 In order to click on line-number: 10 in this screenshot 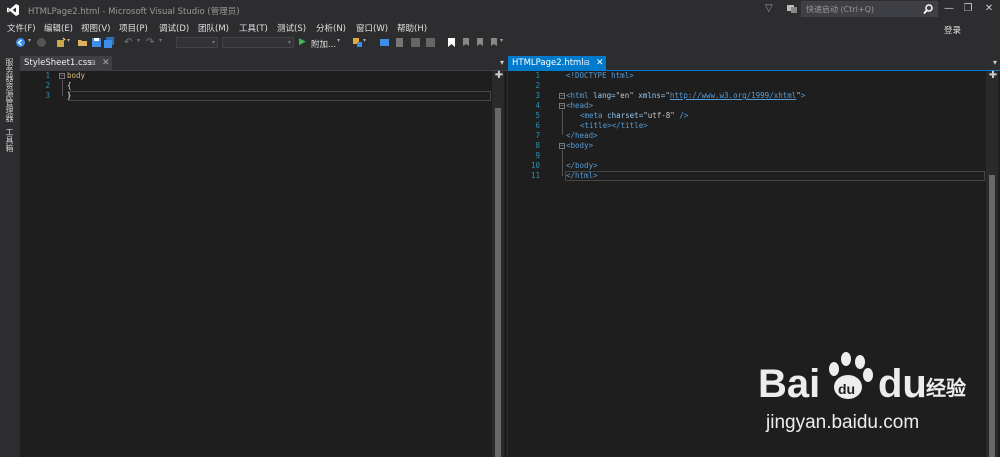, I will do `click(535, 165)`.